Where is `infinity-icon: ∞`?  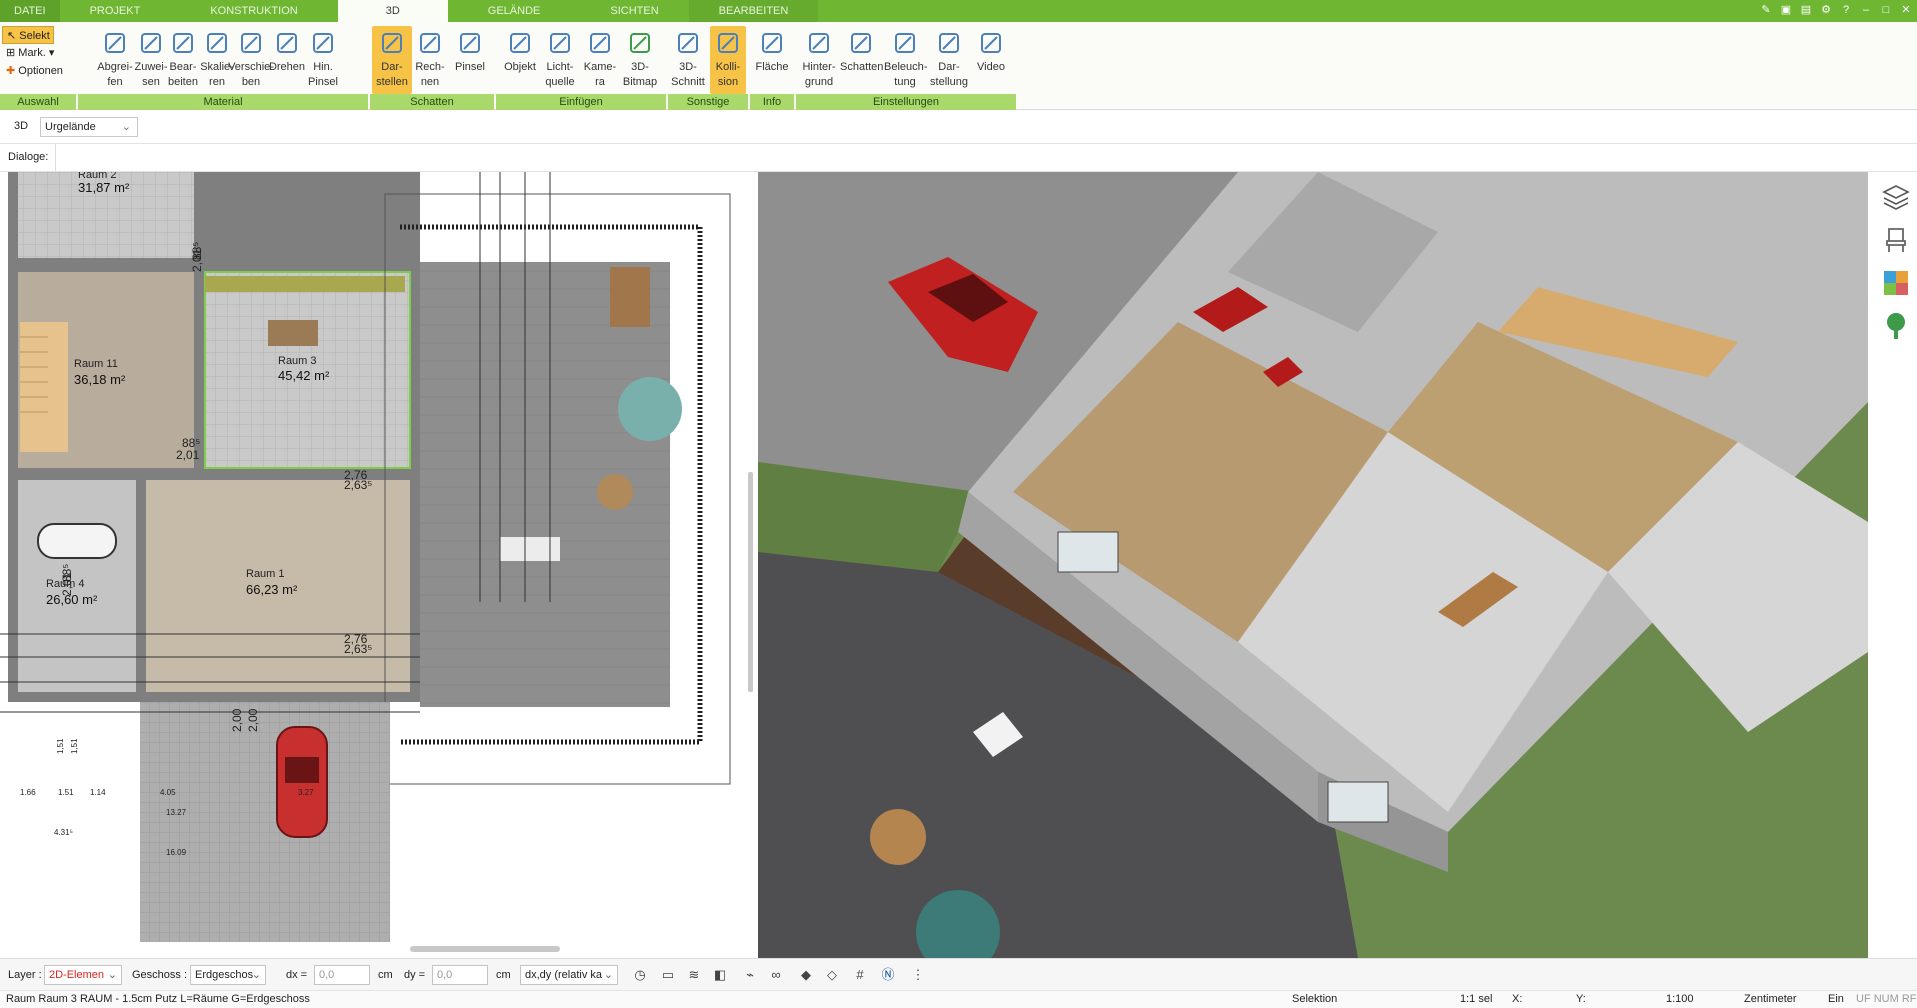 infinity-icon: ∞ is located at coordinates (776, 975).